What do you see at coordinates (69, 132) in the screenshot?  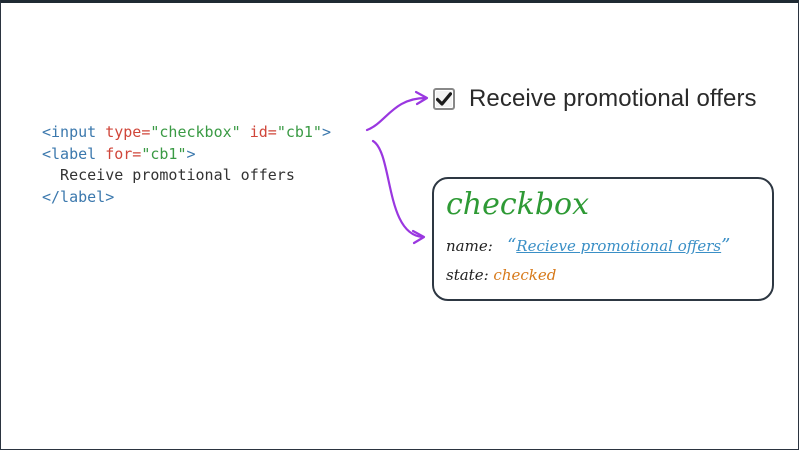 I see `code-tag-input-open: <input` at bounding box center [69, 132].